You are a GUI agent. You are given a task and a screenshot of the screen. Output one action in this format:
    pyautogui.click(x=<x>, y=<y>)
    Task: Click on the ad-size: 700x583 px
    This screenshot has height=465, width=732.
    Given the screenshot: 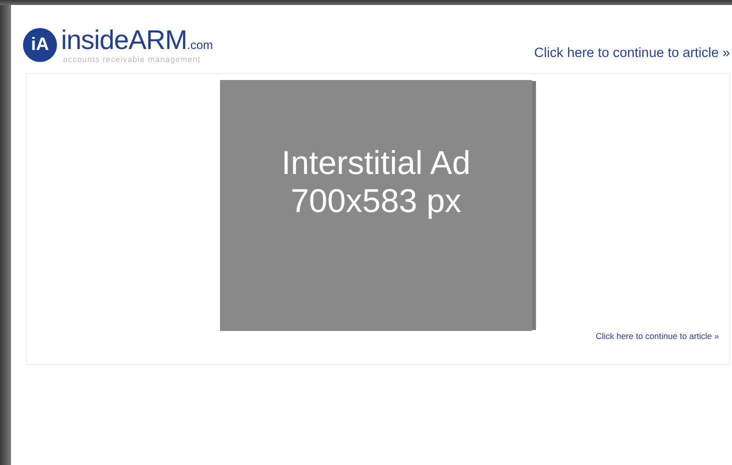 What is the action you would take?
    pyautogui.click(x=376, y=201)
    